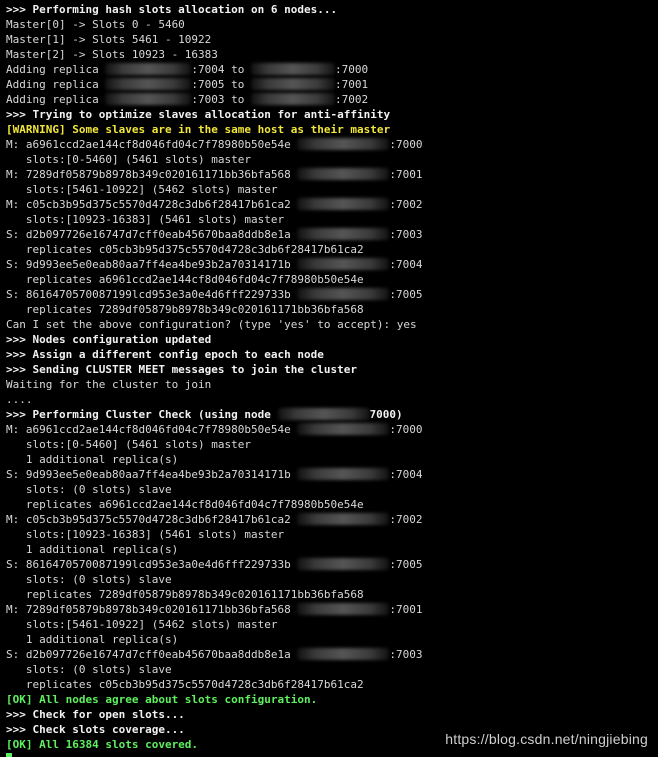 Image resolution: width=658 pixels, height=757 pixels. I want to click on watermark: https://blog.csdn.net/ningjiebing, so click(546, 739).